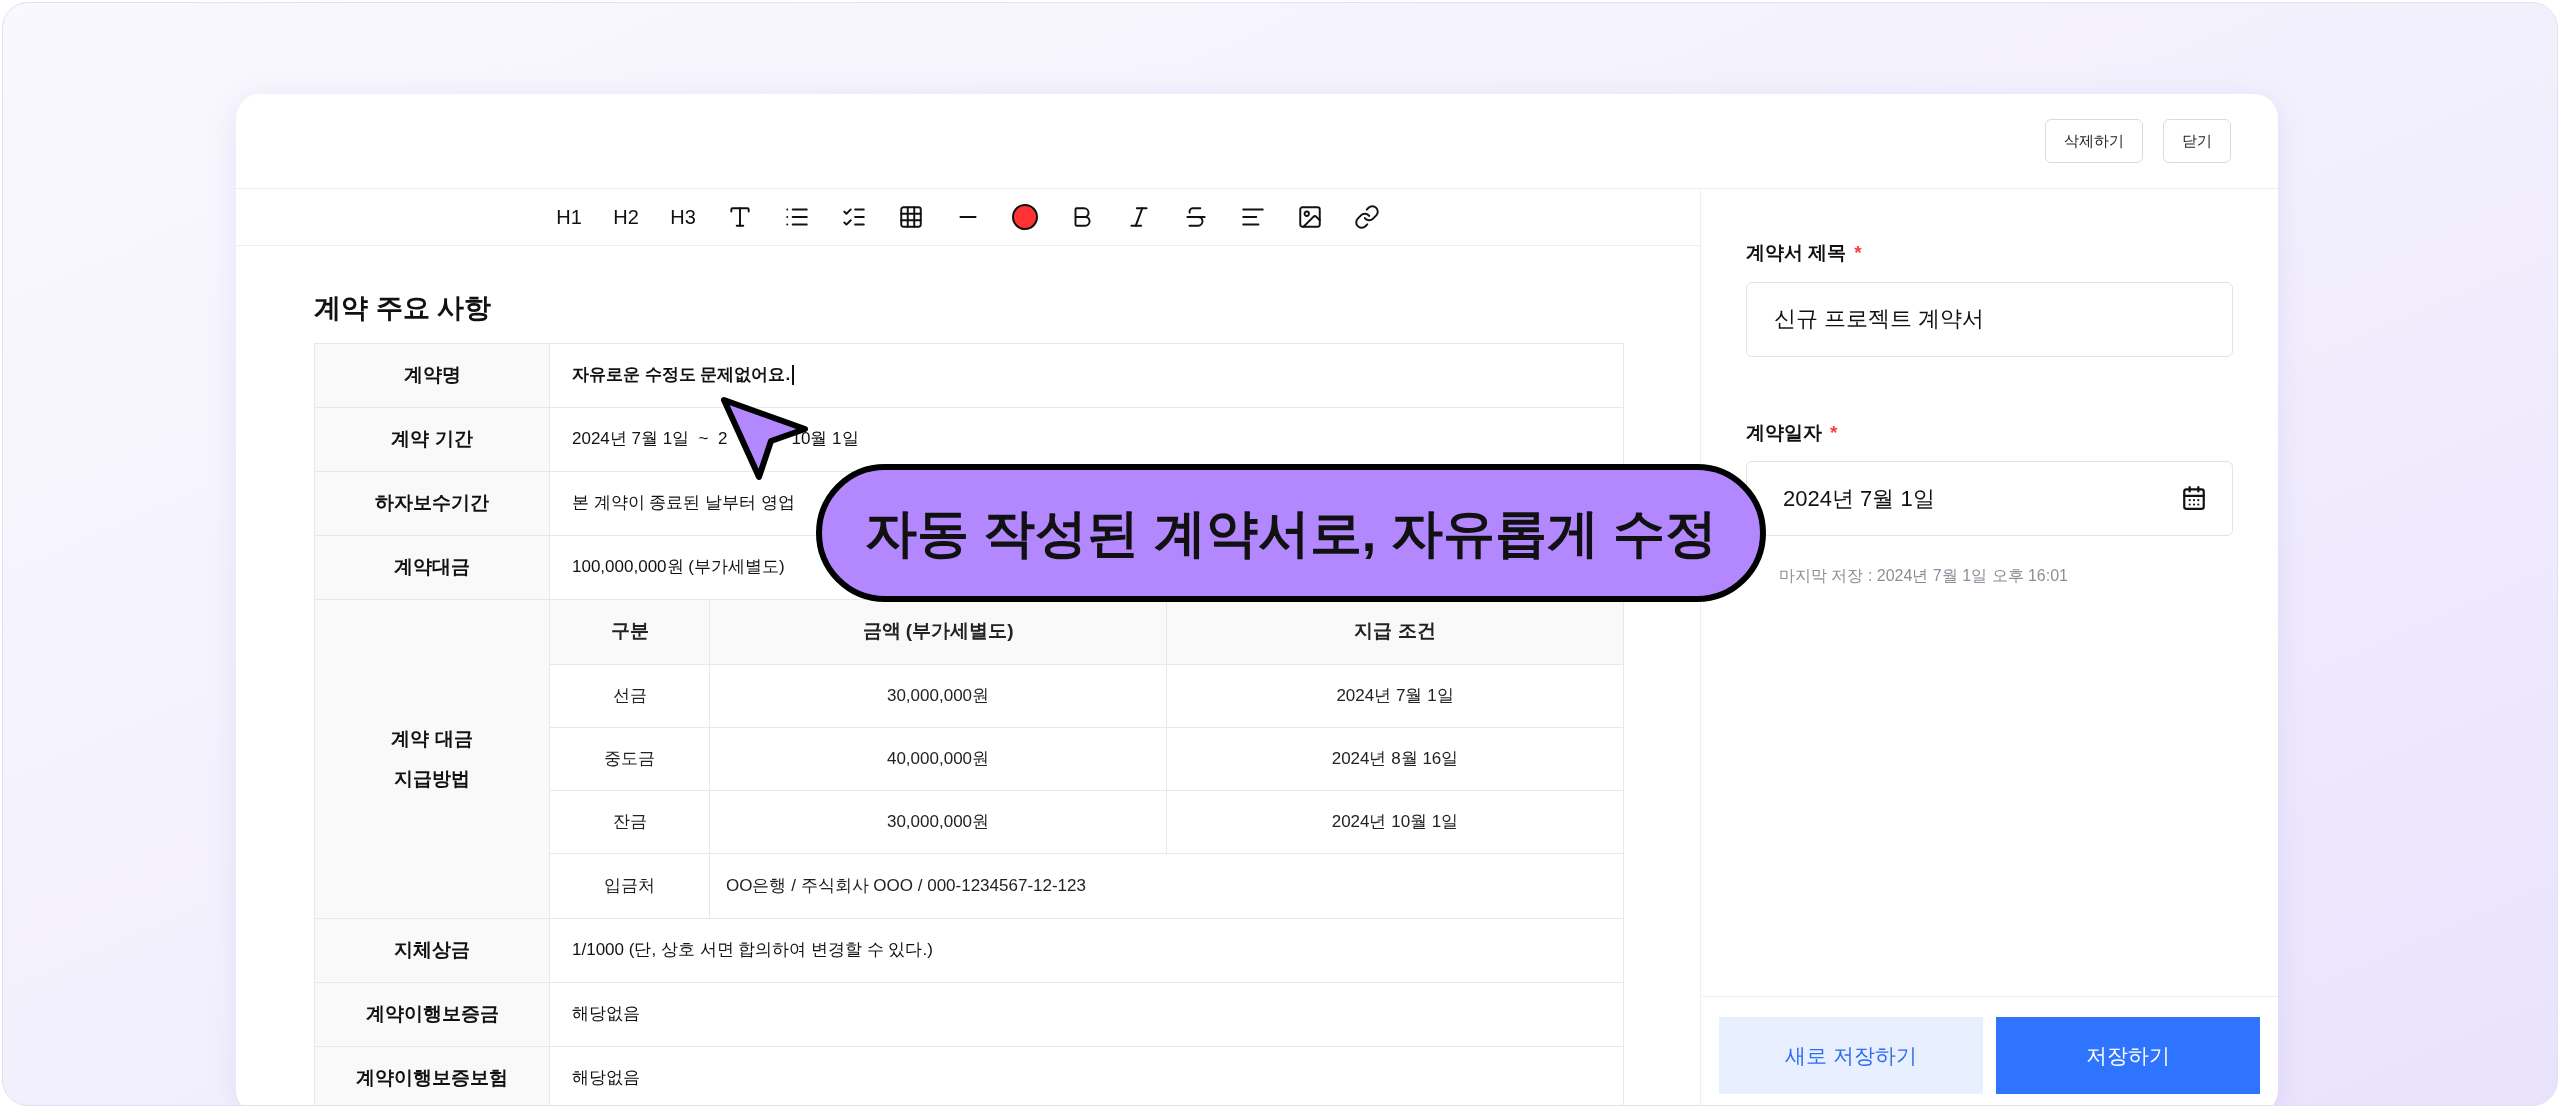 This screenshot has height=1108, width=2560. Describe the element at coordinates (683, 503) in the screenshot. I see `table-cell-text: 본 계약이 종료된 날부터 영업` at that location.